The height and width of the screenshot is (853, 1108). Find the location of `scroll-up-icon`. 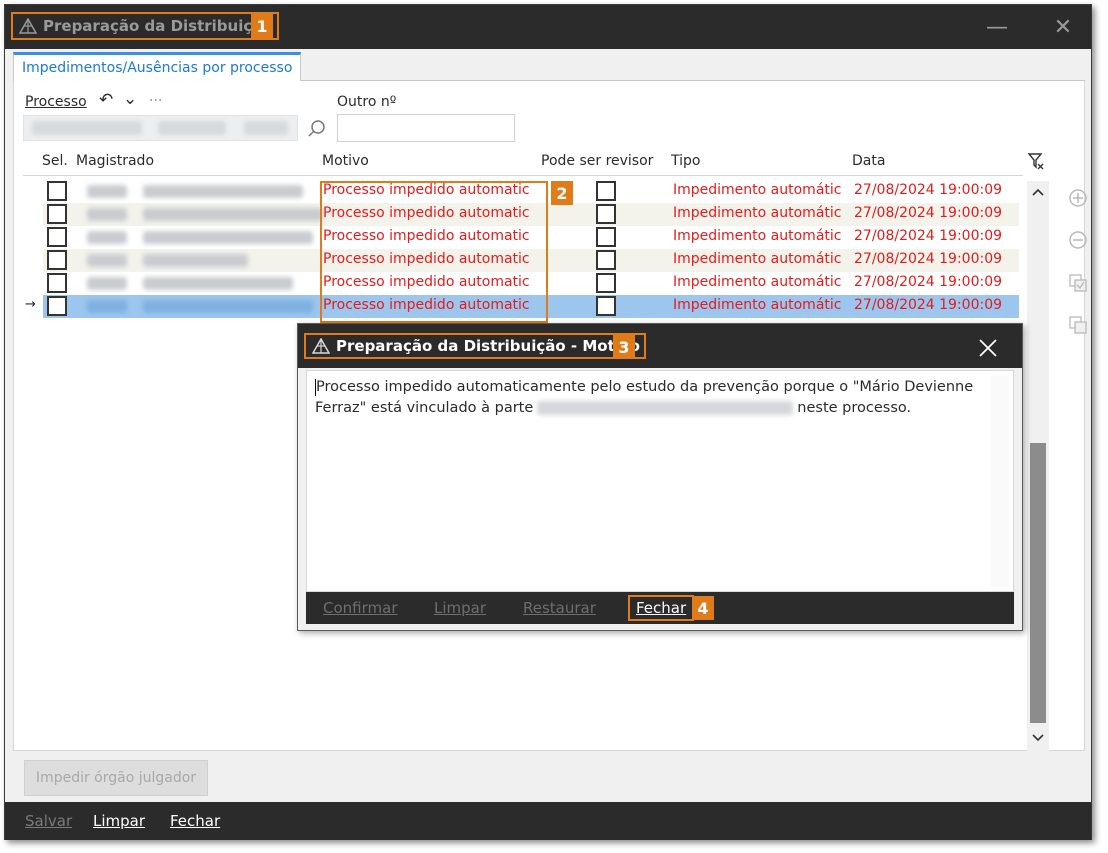

scroll-up-icon is located at coordinates (1038, 192).